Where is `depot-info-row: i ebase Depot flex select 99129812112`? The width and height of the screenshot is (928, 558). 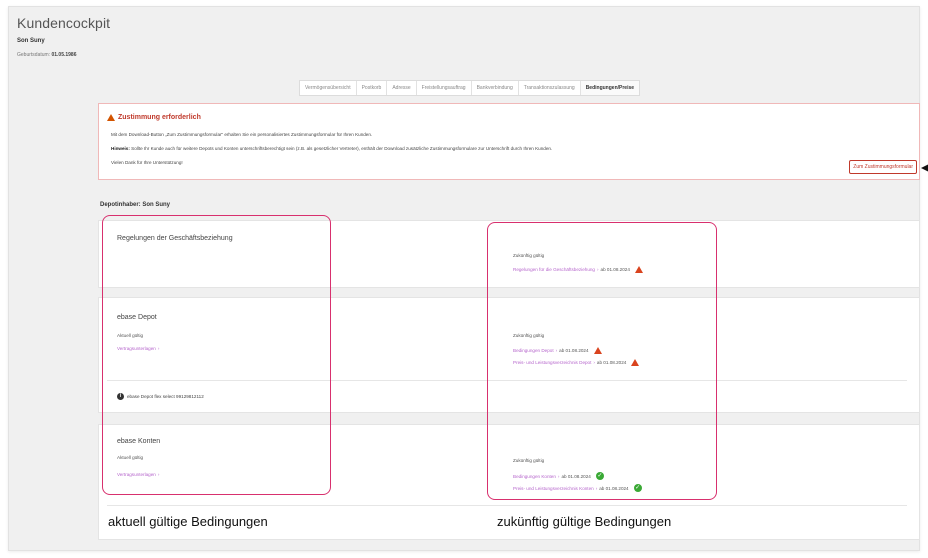
depot-info-row: i ebase Depot flex select 99129812112 is located at coordinates (160, 396).